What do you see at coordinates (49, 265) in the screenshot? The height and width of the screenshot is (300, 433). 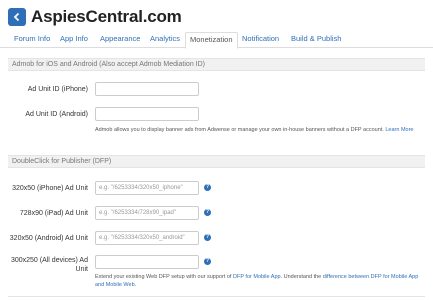 I see `dfp-all-devices-label: 300x250 (All devices) Ad Unit` at bounding box center [49, 265].